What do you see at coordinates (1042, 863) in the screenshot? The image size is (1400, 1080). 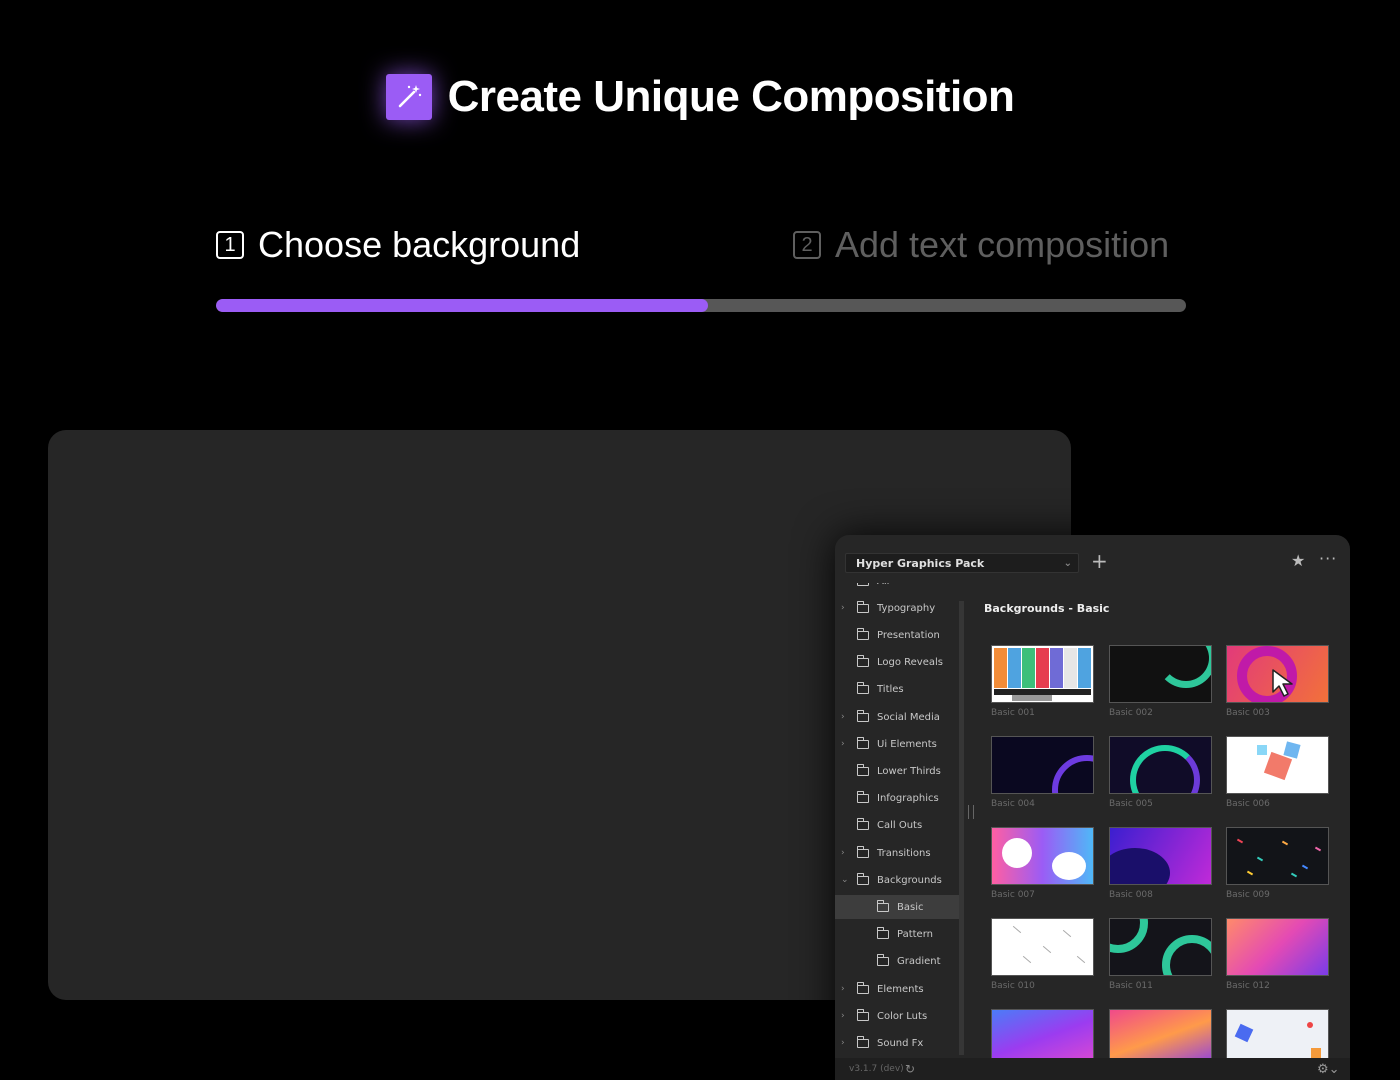 I see `thumbnail-card: Basic 007` at bounding box center [1042, 863].